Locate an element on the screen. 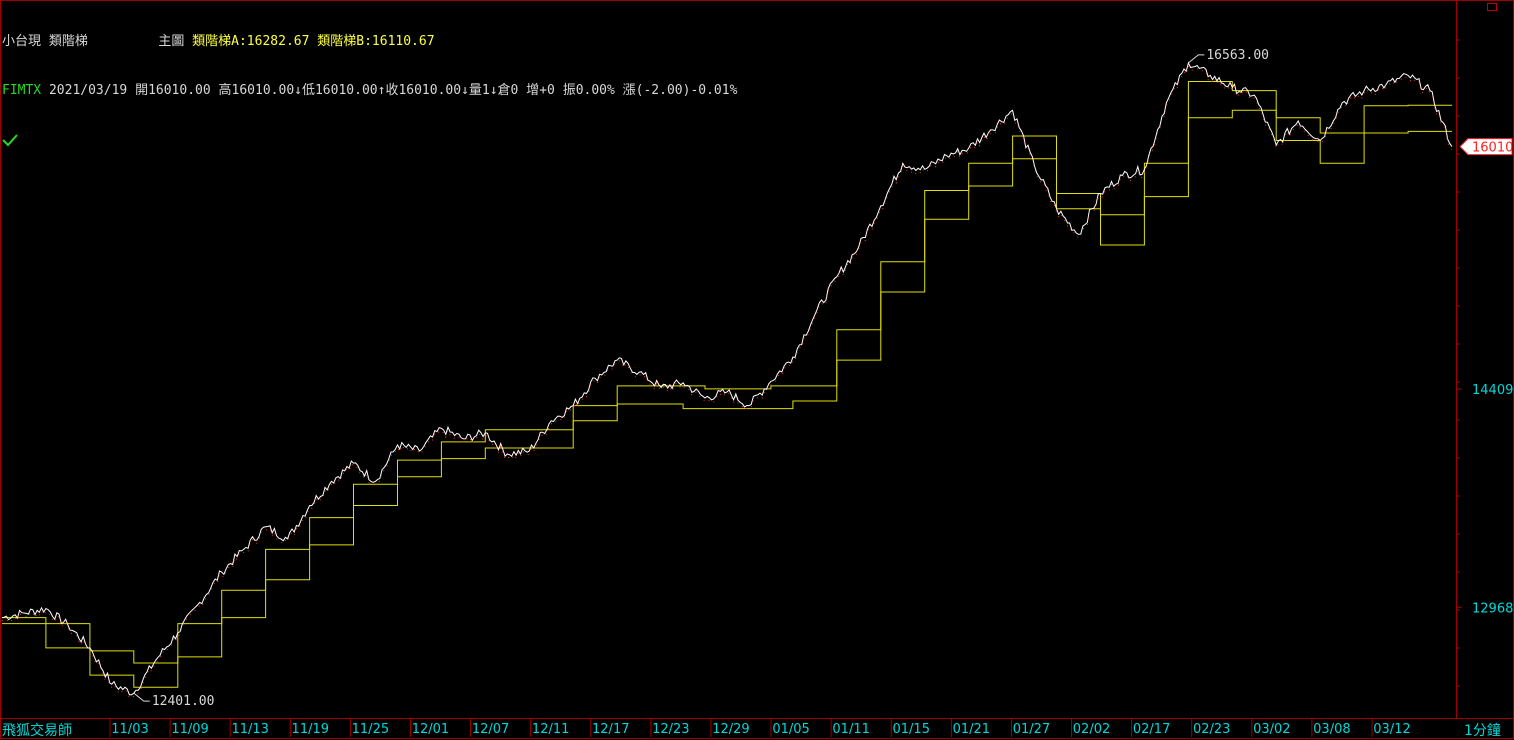 This screenshot has width=1514, height=740. x-tick-label: 01/15 is located at coordinates (911, 729).